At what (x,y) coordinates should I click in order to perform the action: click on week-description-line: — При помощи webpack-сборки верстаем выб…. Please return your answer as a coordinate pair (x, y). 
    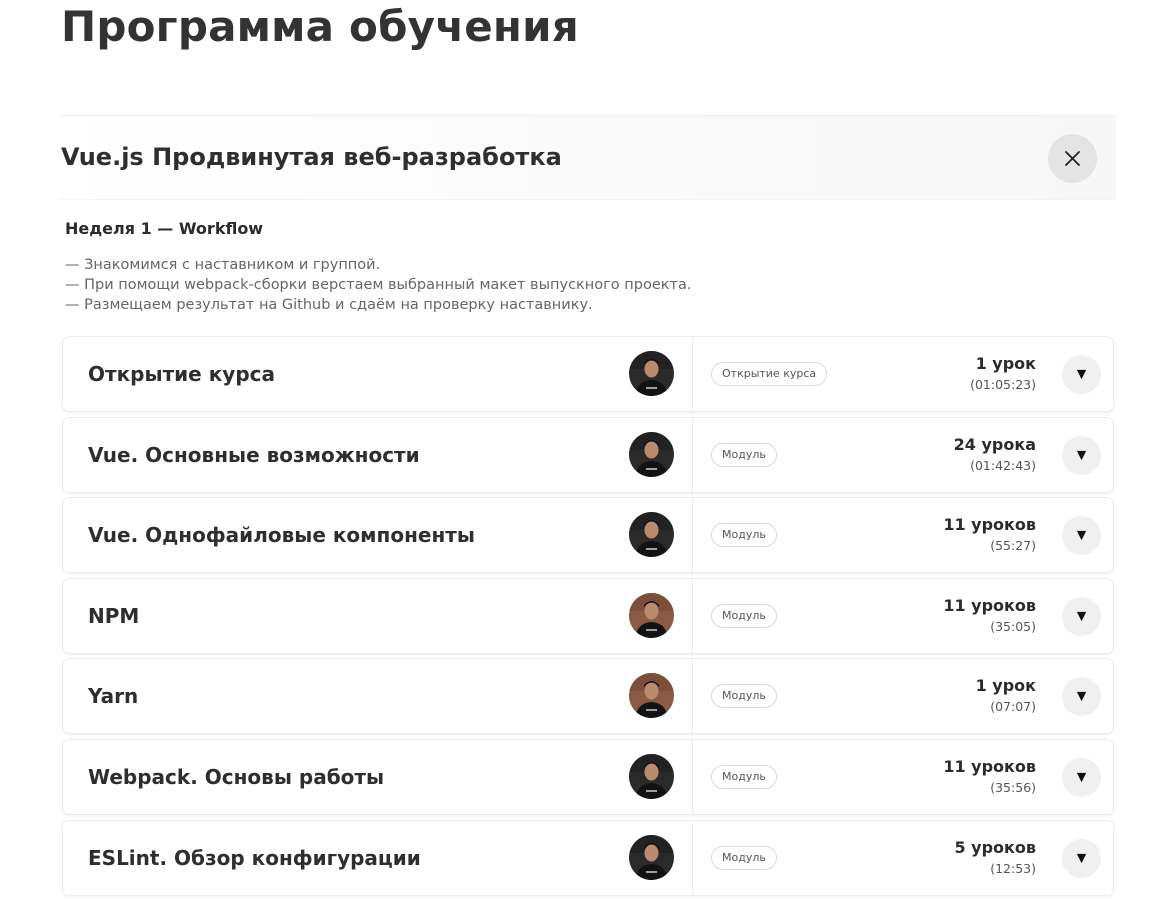
    Looking at the image, I should click on (378, 285).